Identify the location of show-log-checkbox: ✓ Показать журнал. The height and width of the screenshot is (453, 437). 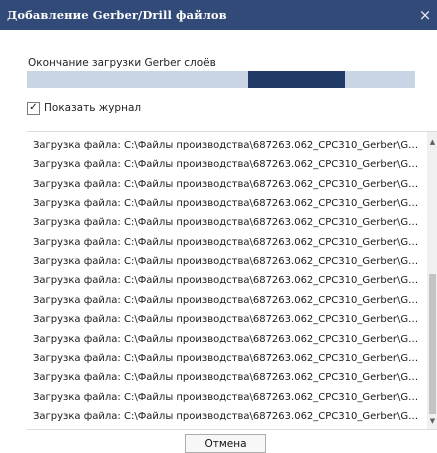
(84, 108).